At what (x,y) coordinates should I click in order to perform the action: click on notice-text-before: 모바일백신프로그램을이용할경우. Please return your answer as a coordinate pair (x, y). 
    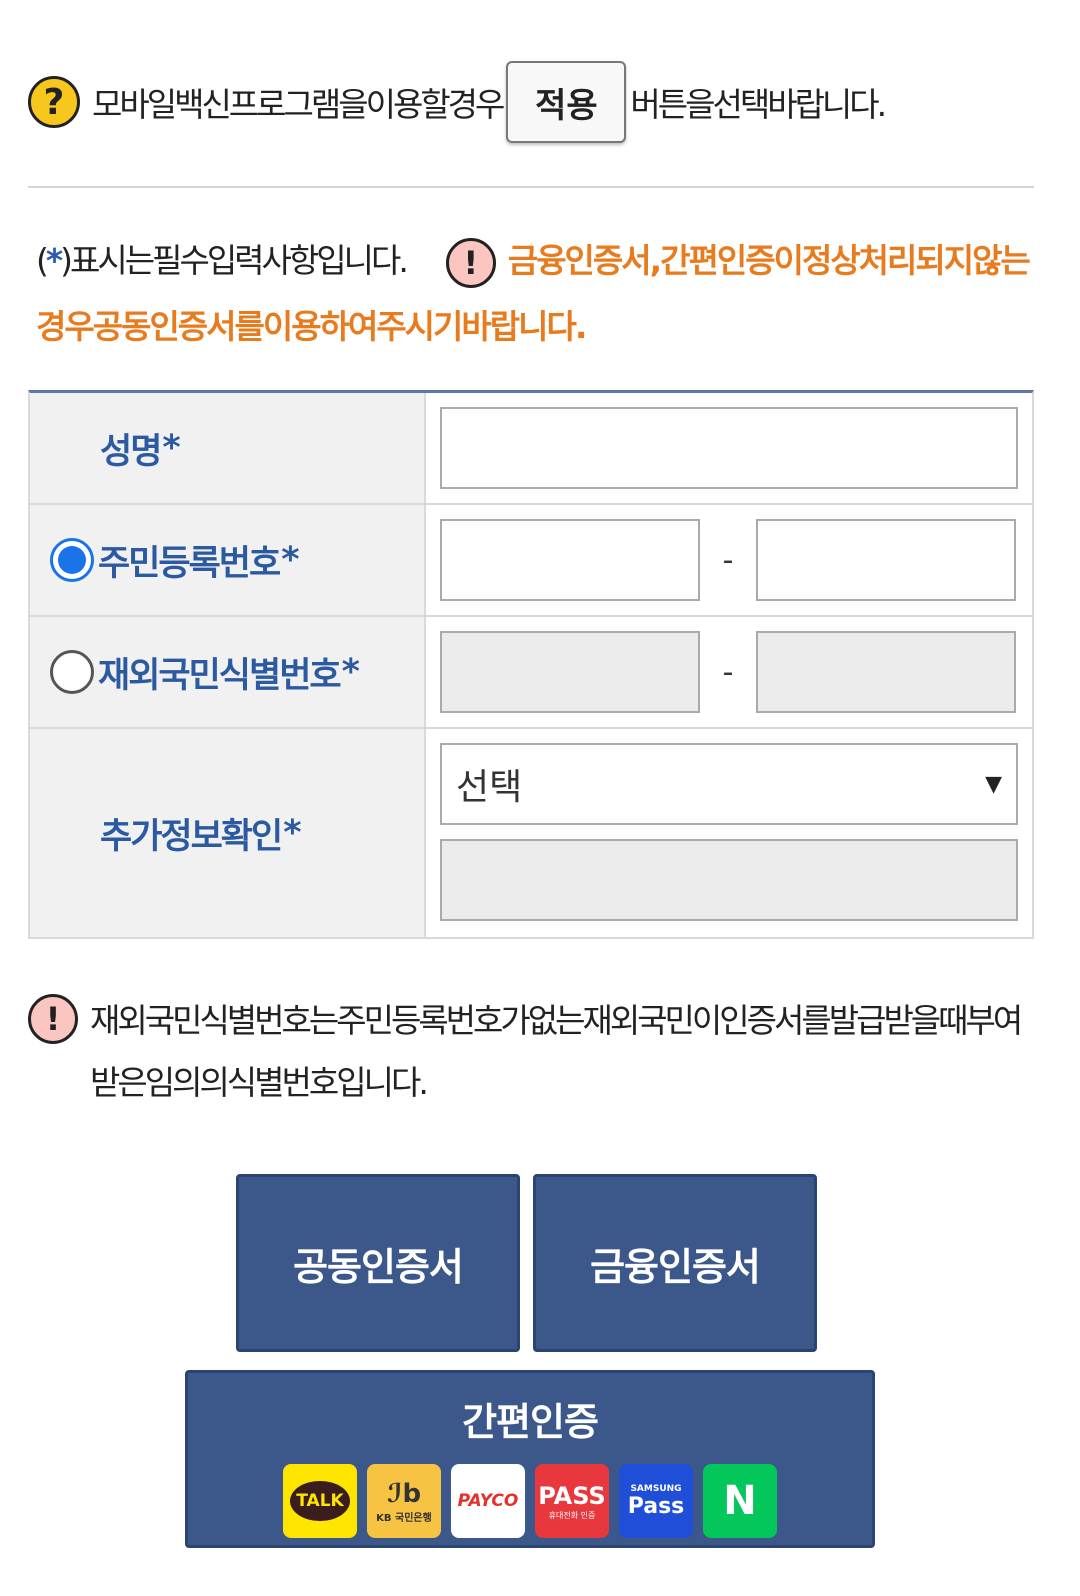
    Looking at the image, I should click on (298, 104).